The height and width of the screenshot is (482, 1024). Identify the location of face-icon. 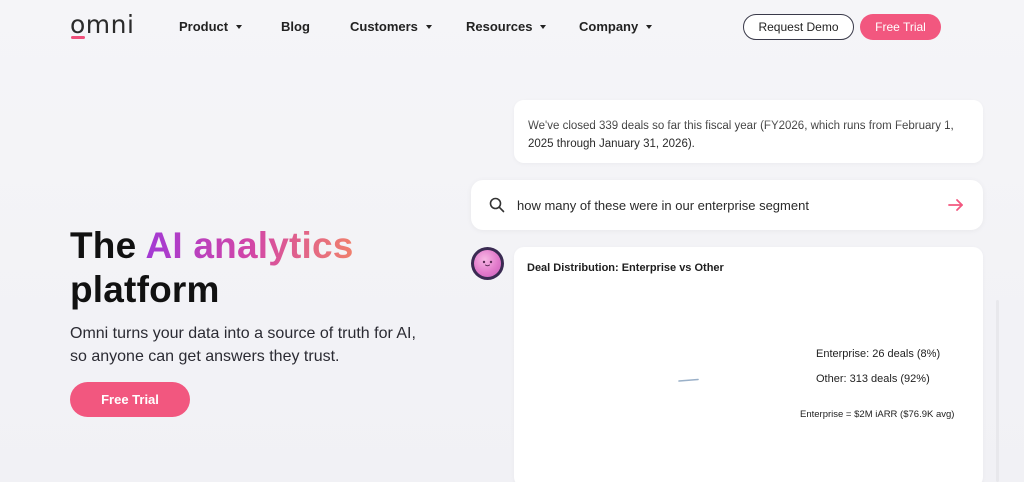
(487, 263).